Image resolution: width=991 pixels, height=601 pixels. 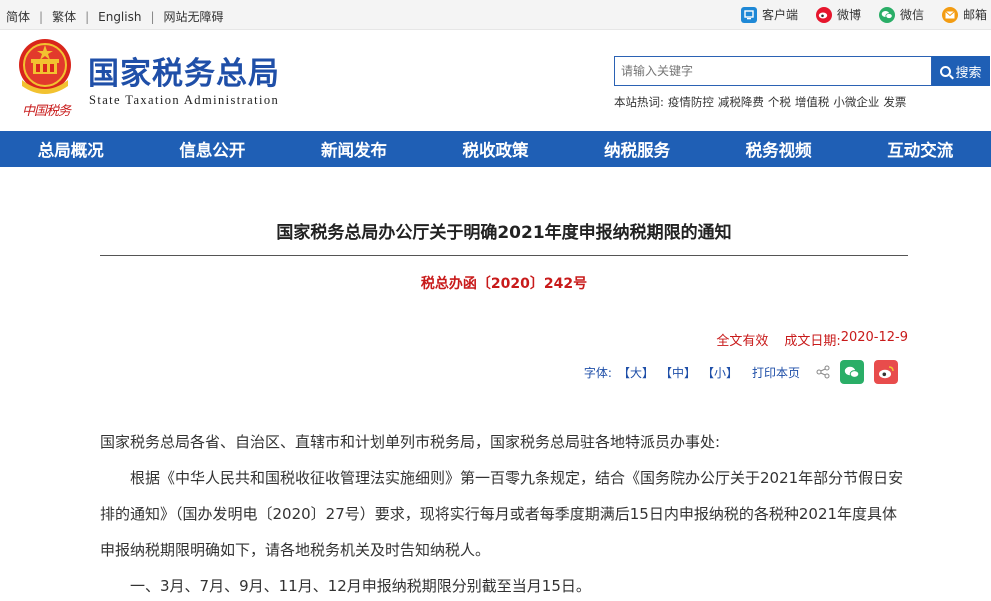 What do you see at coordinates (874, 337) in the screenshot?
I see `issue-date-value: 2020-12-9` at bounding box center [874, 337].